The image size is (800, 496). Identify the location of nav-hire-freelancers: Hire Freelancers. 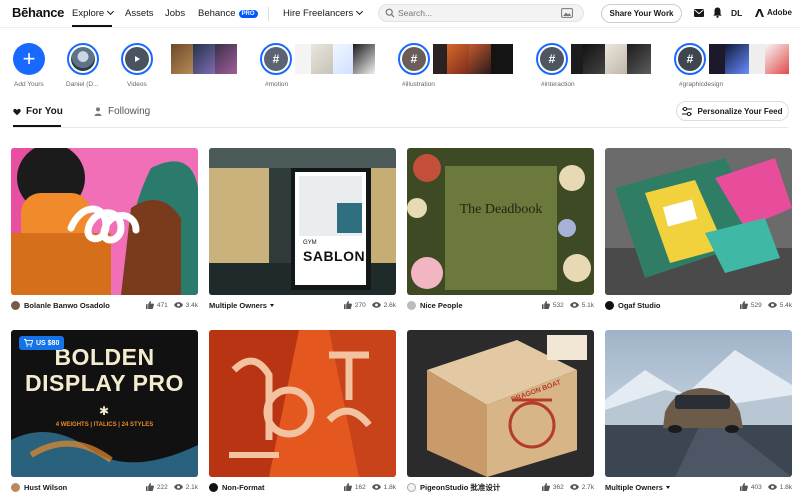
(323, 13).